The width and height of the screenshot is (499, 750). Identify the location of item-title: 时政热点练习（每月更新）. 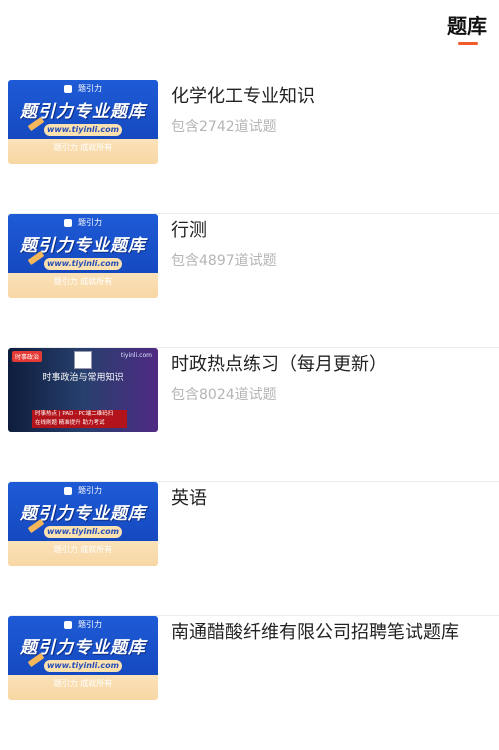
(279, 364).